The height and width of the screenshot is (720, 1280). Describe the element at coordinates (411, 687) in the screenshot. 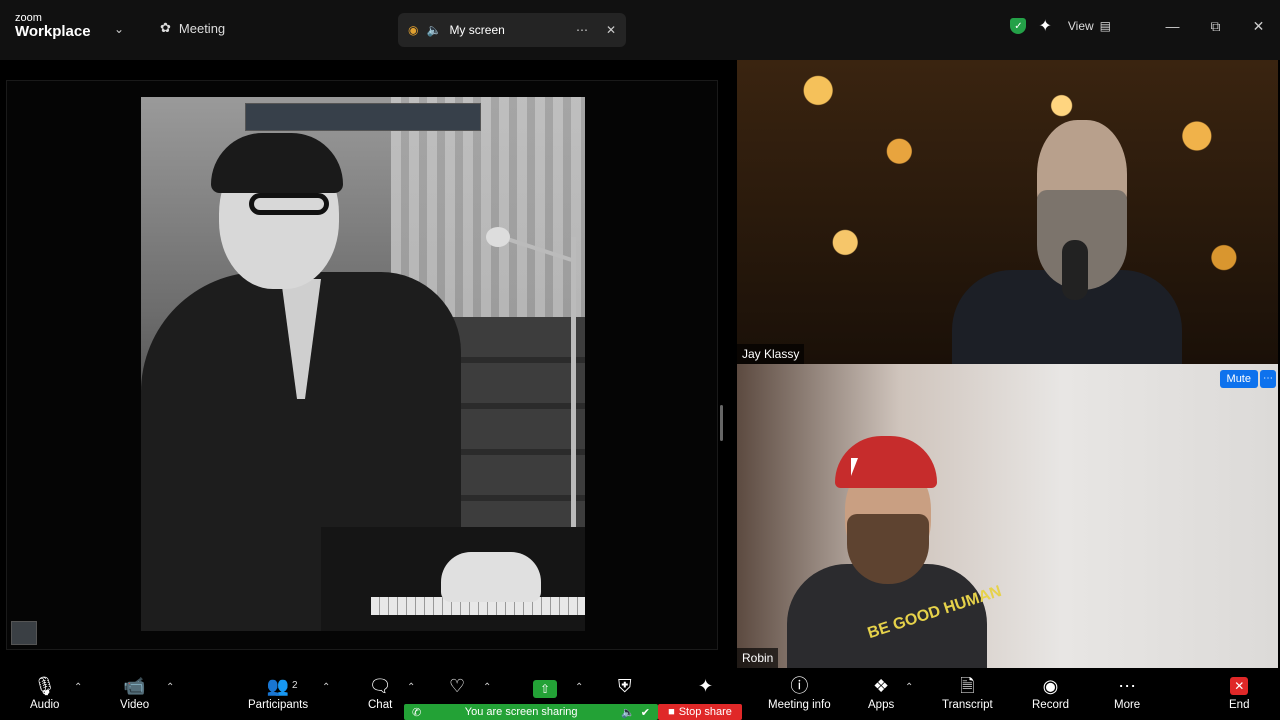

I see `chat-caret-icon: ⌃` at that location.